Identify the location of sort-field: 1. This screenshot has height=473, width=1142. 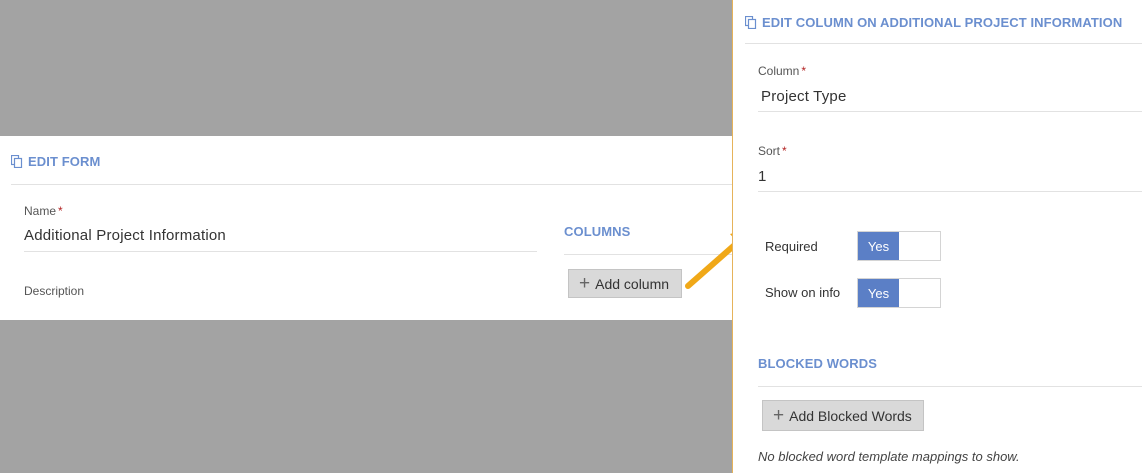
(762, 176).